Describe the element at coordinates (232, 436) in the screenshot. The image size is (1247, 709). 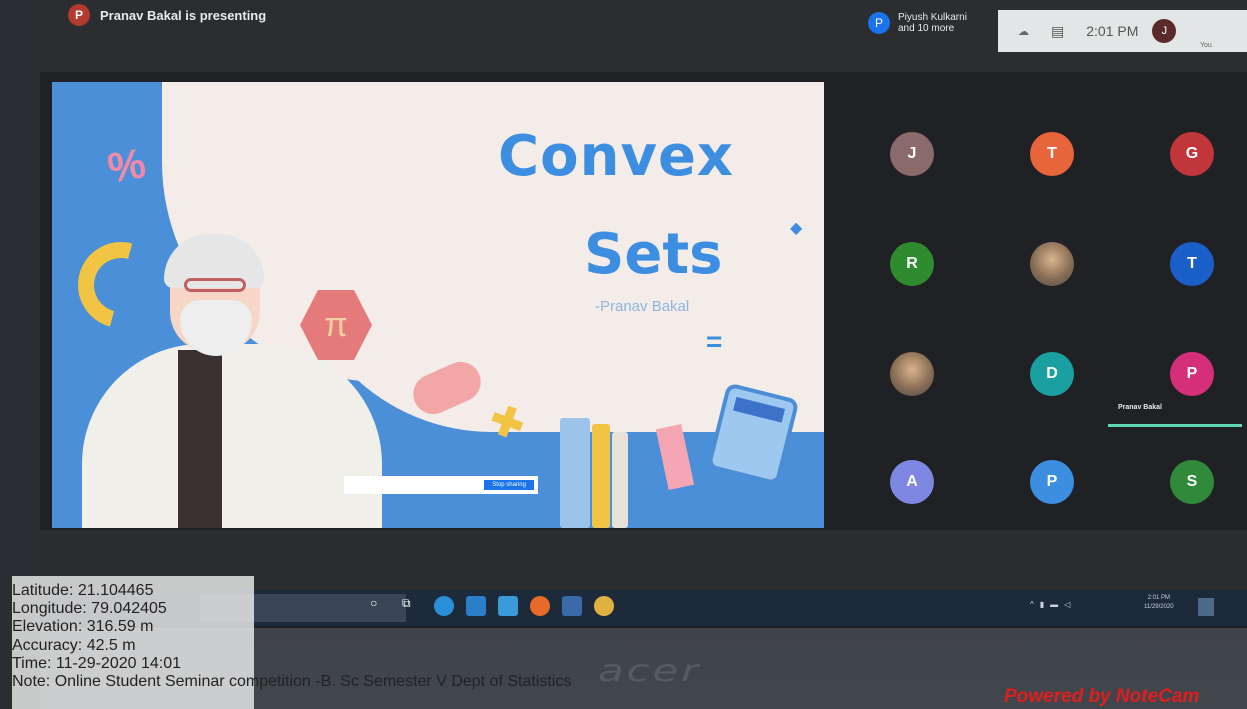
I see `professor-coat` at that location.